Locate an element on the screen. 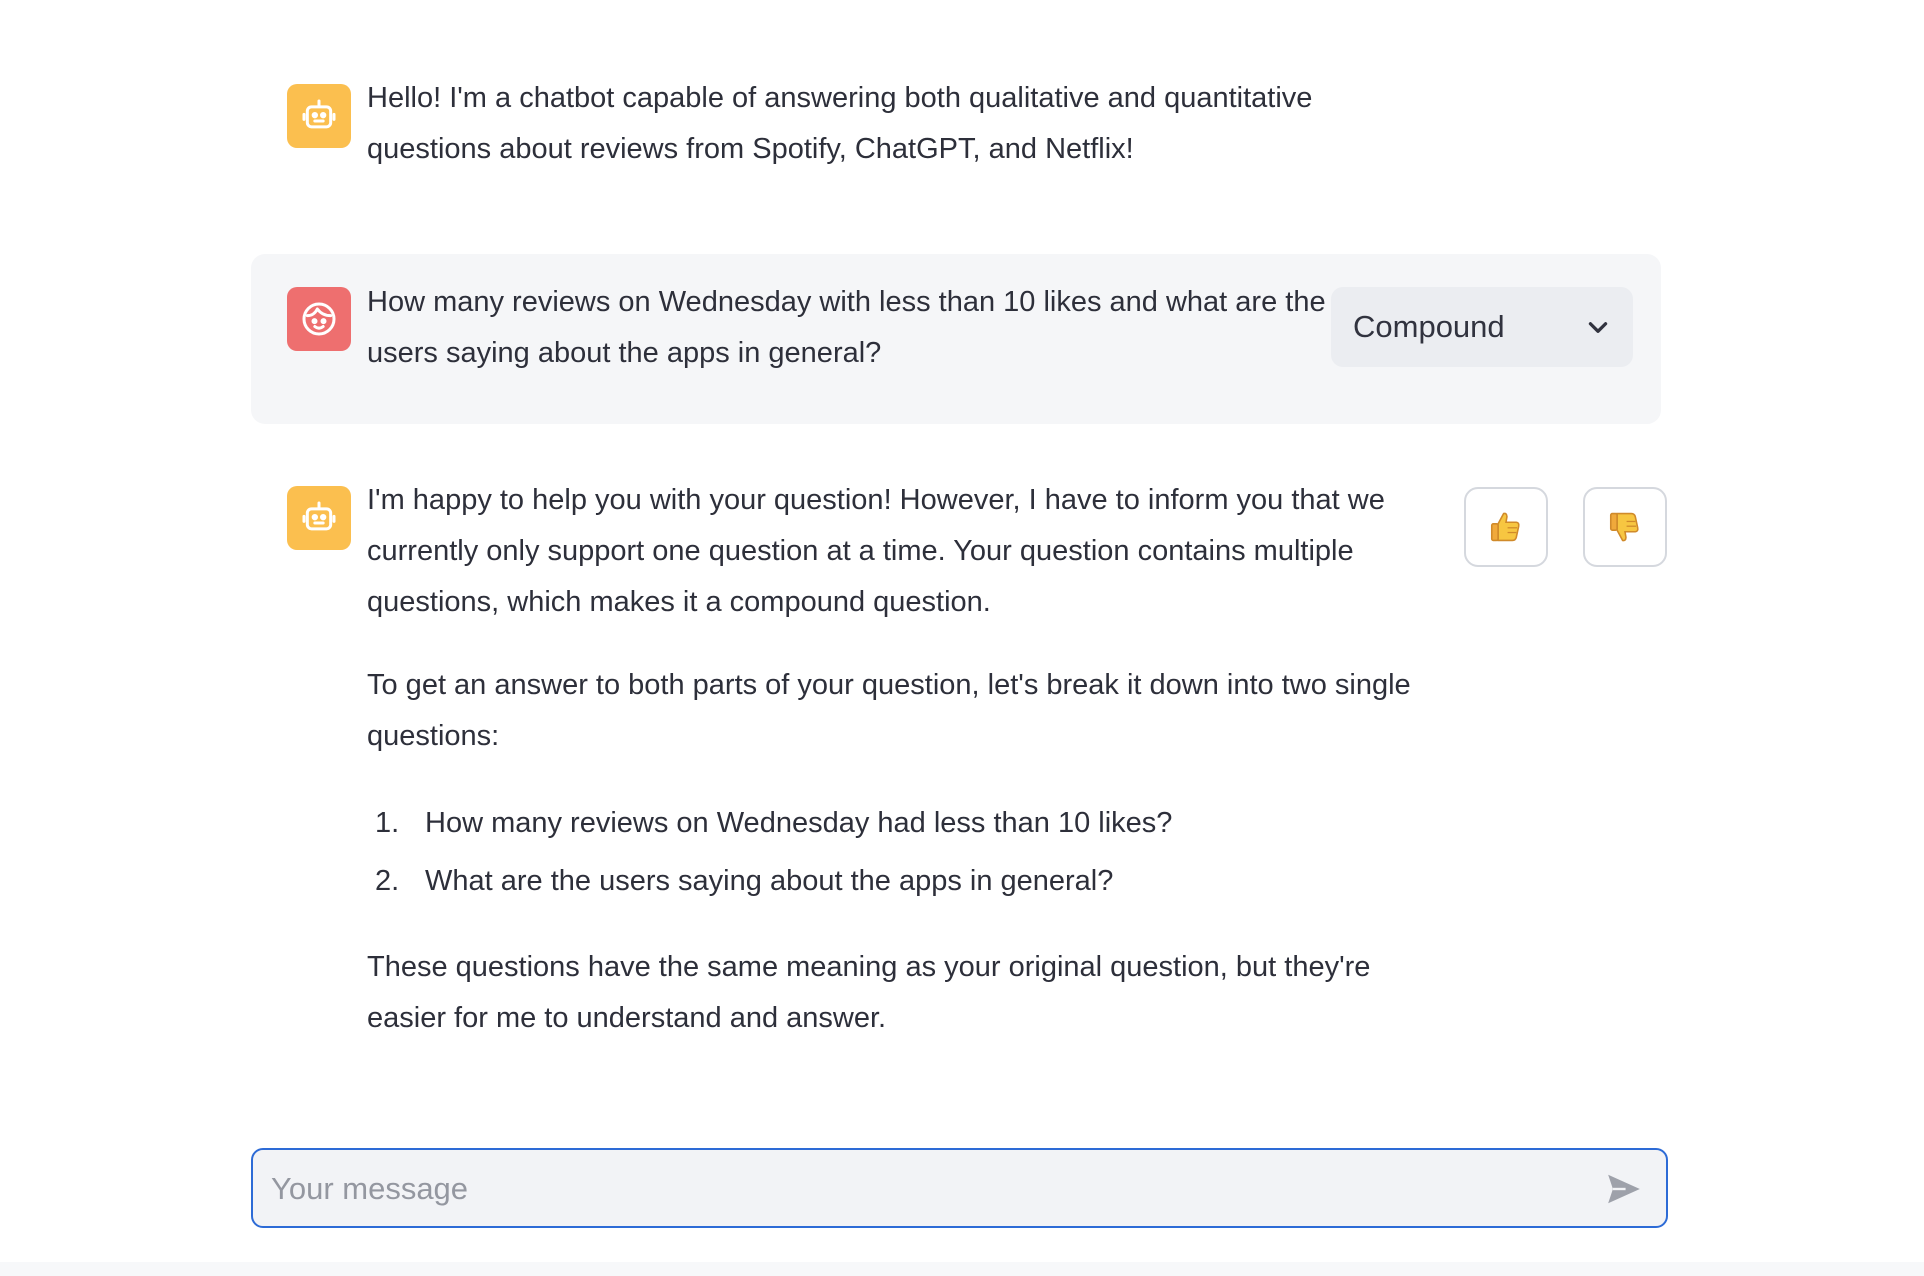 The width and height of the screenshot is (1924, 1276). thumbs-up-icon is located at coordinates (1505, 527).